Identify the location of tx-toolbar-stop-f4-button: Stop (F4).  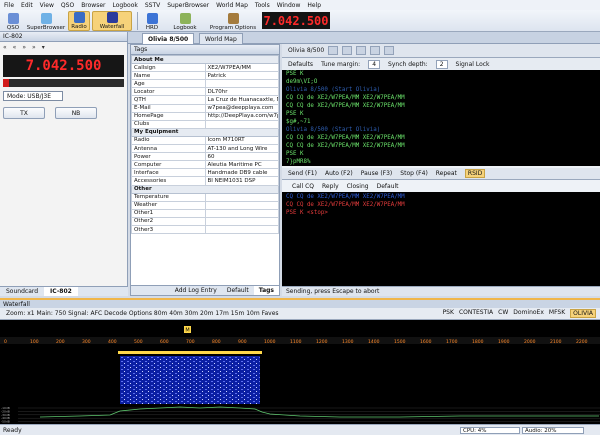
(414, 173).